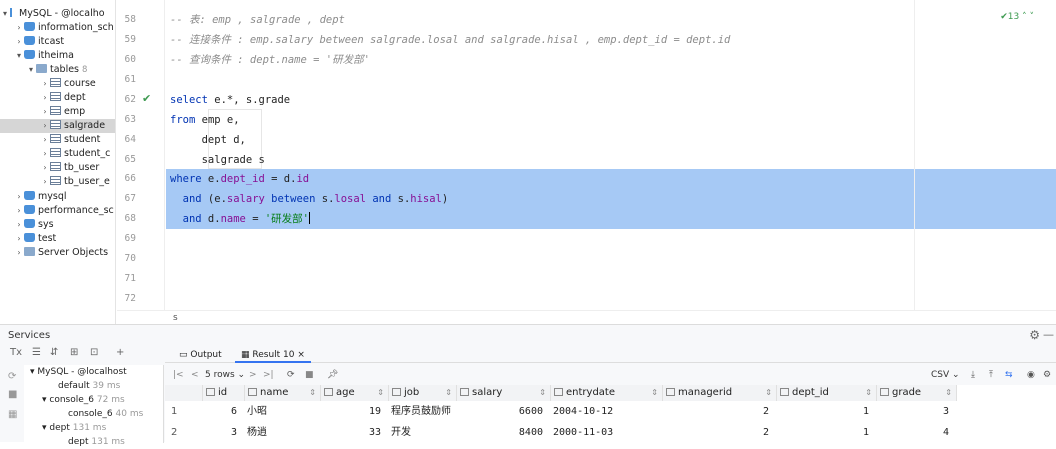 The height and width of the screenshot is (449, 1056). I want to click on cell-name: 杨逍, so click(284, 433).